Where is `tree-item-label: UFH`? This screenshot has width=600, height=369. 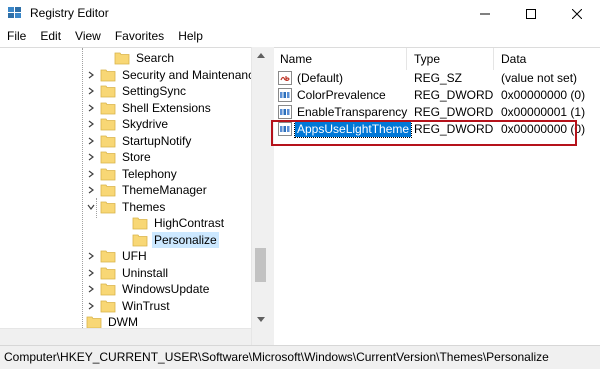
tree-item-label: UFH is located at coordinates (134, 256).